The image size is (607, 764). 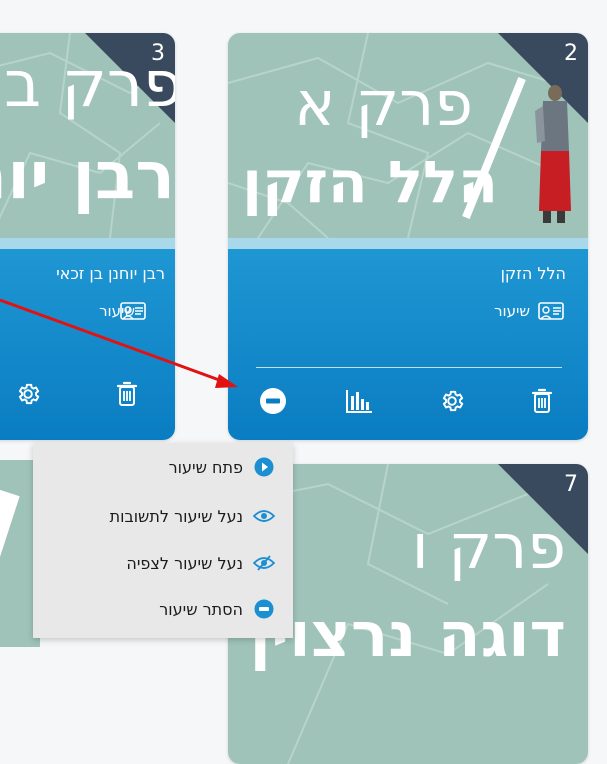 What do you see at coordinates (119, 343) in the screenshot?
I see `annotation-arrow` at bounding box center [119, 343].